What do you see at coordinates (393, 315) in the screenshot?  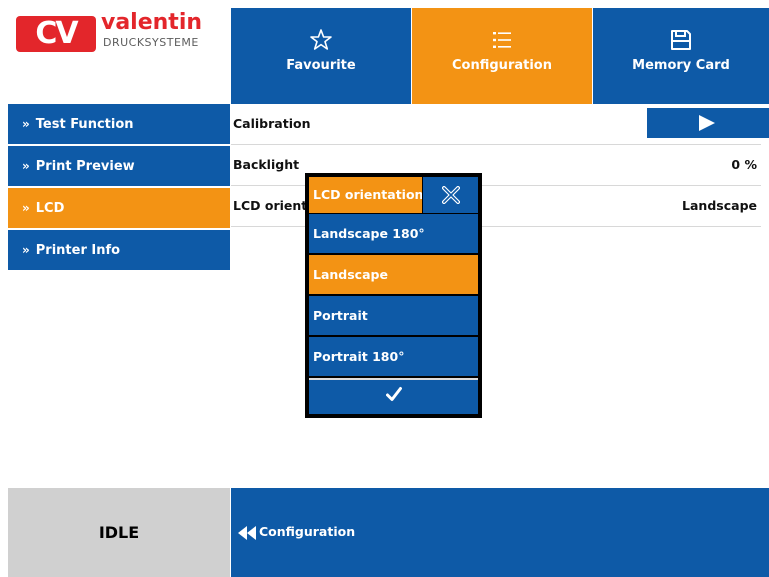 I see `option-portrait: Portrait` at bounding box center [393, 315].